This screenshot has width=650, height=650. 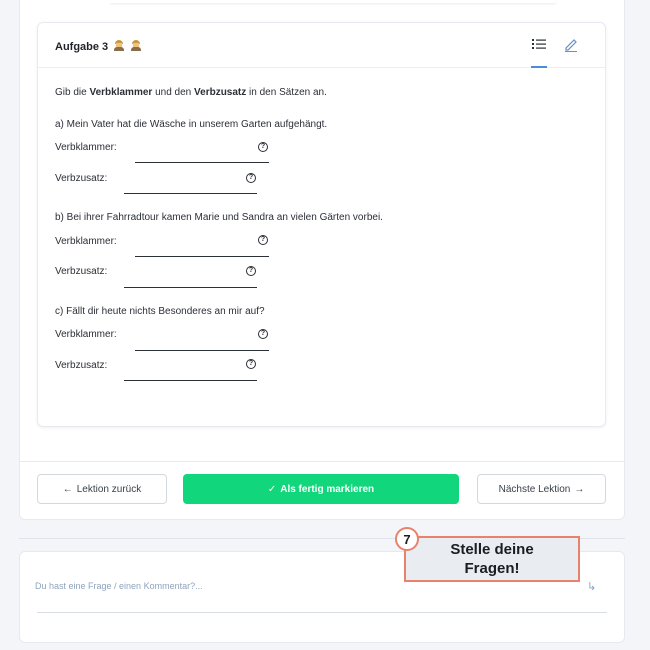 What do you see at coordinates (272, 489) in the screenshot?
I see `check-circle-icon: ✓` at bounding box center [272, 489].